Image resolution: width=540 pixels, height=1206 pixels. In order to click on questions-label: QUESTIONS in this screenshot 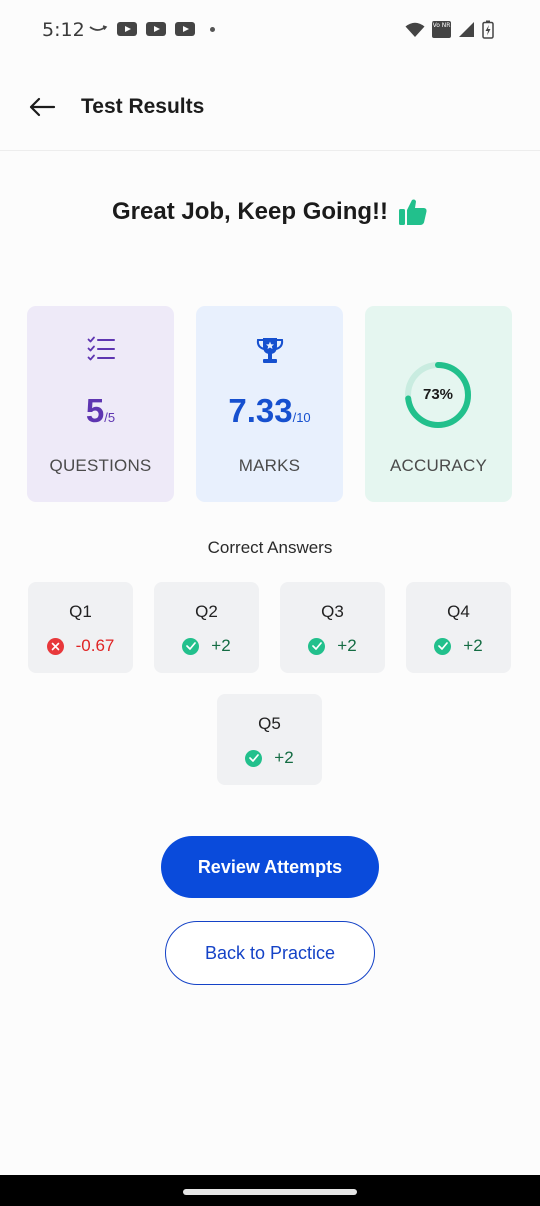, I will do `click(100, 465)`.